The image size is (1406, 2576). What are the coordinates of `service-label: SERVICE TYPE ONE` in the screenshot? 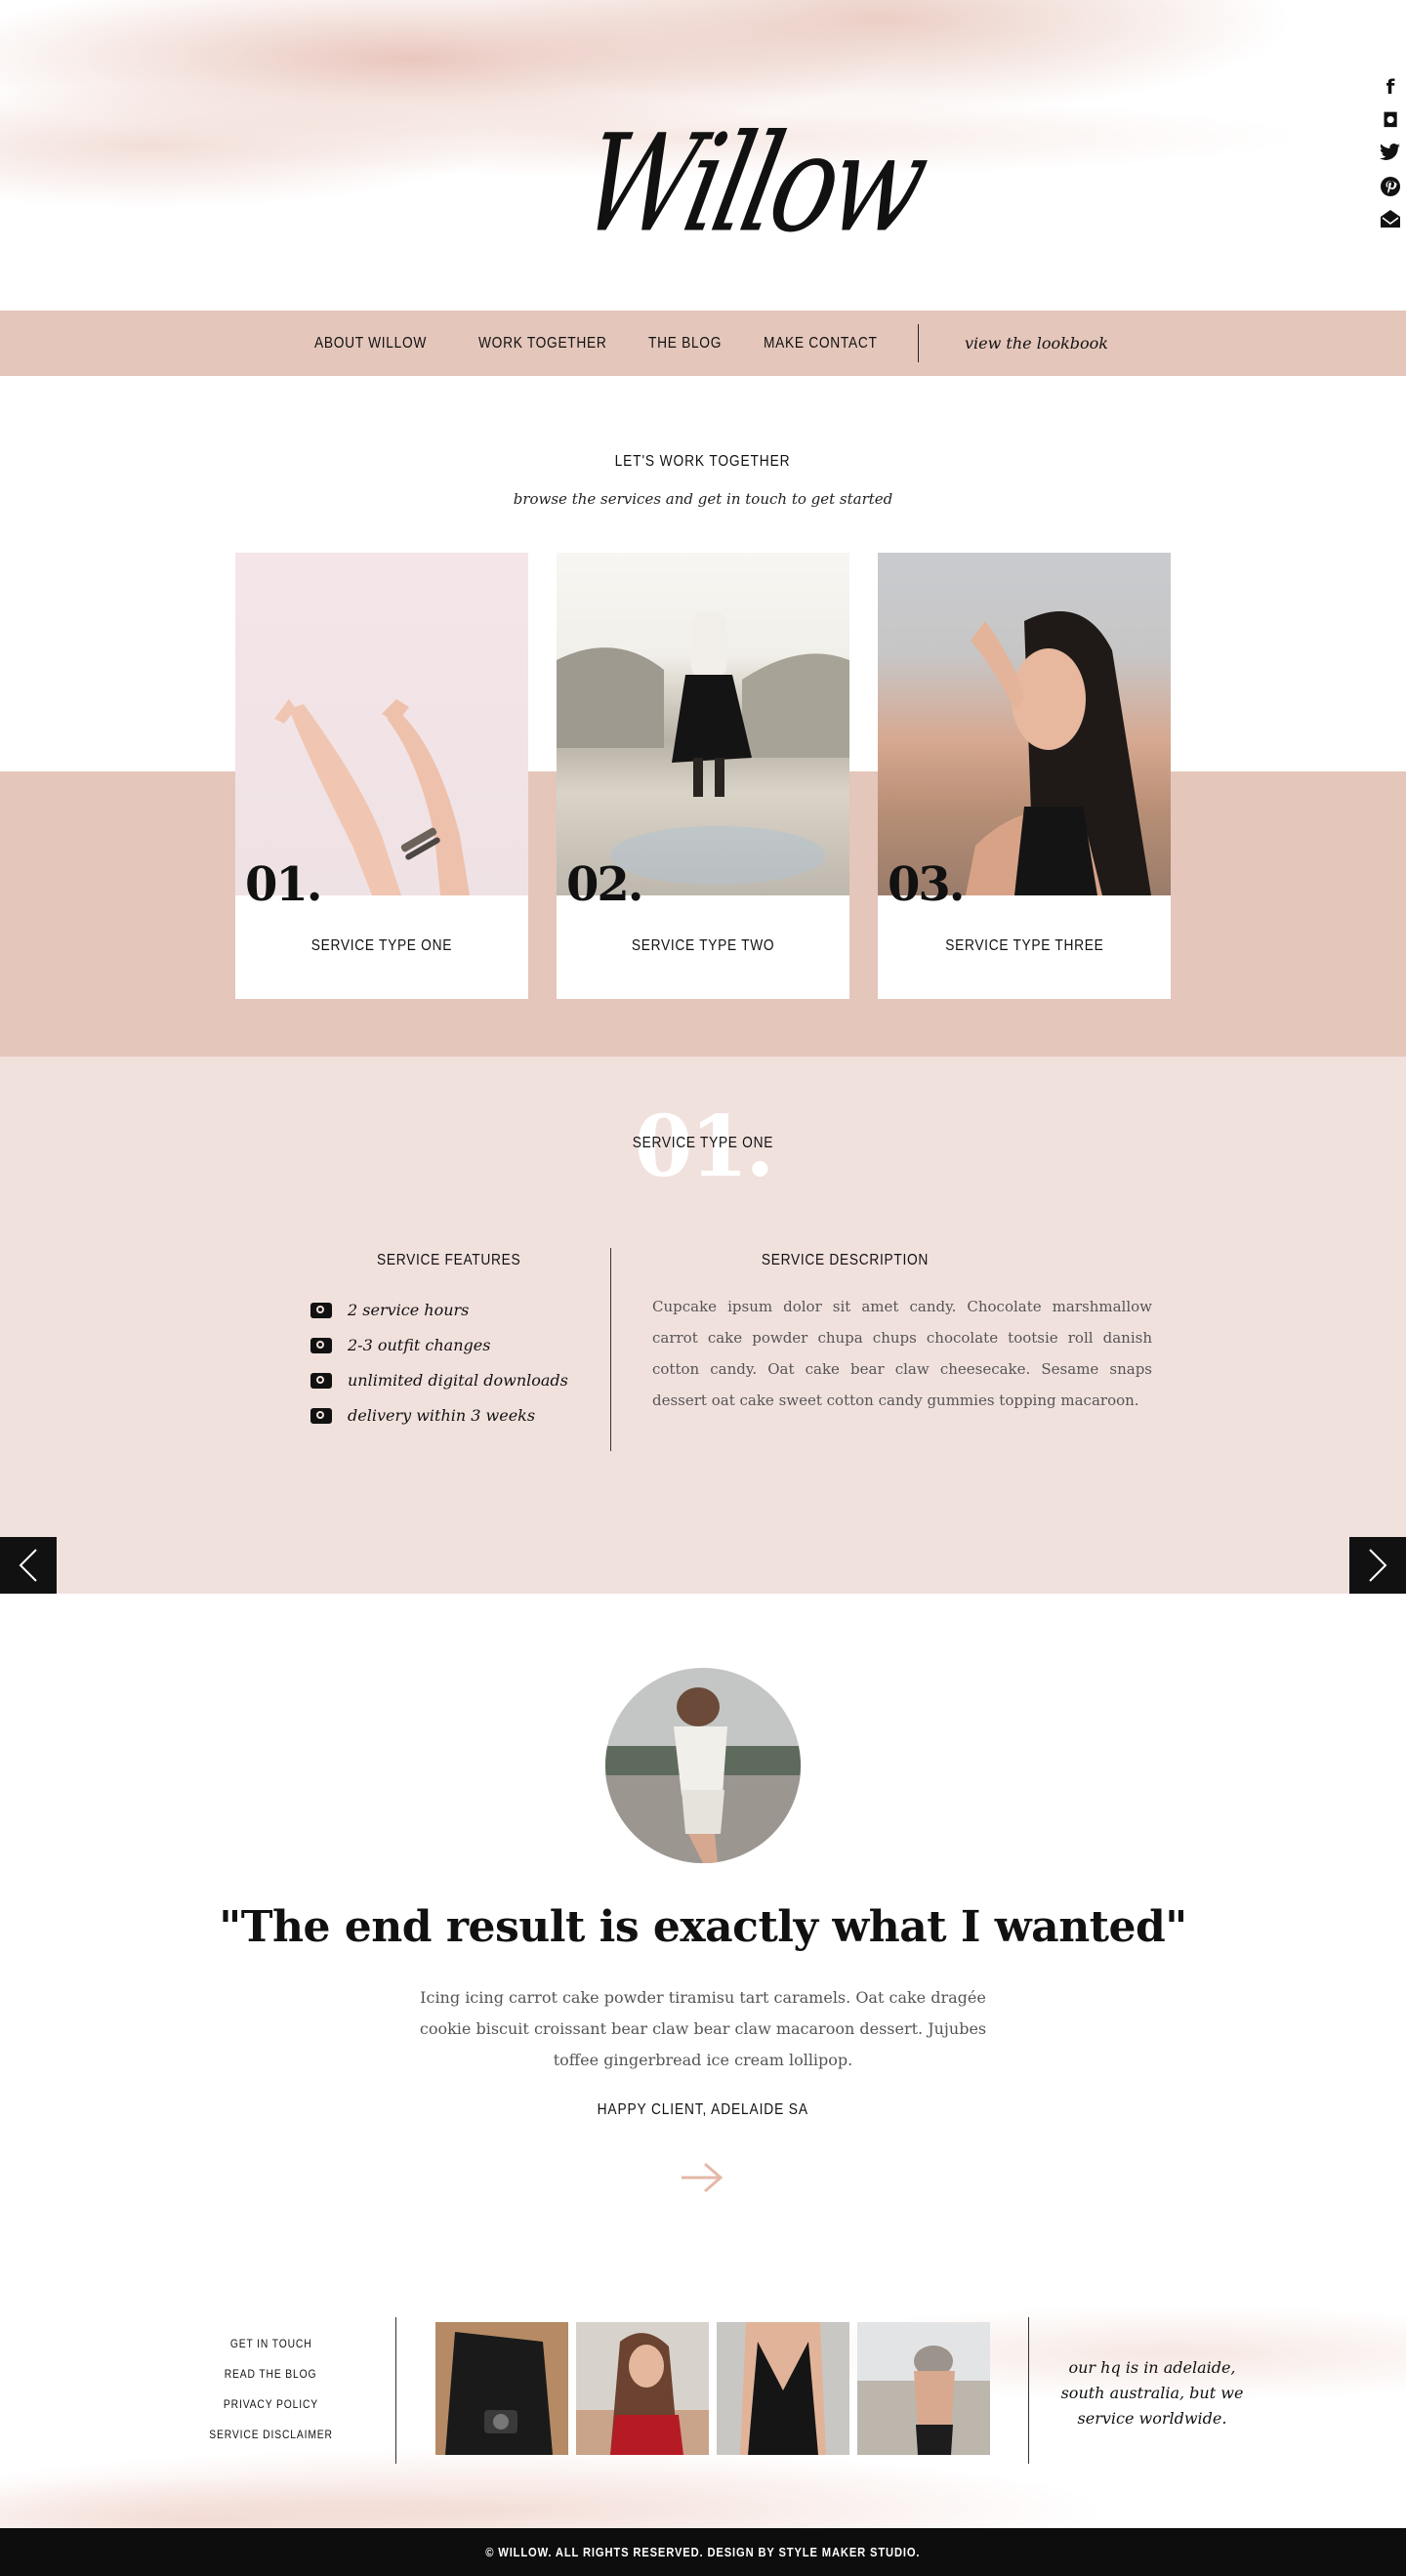 It's located at (381, 945).